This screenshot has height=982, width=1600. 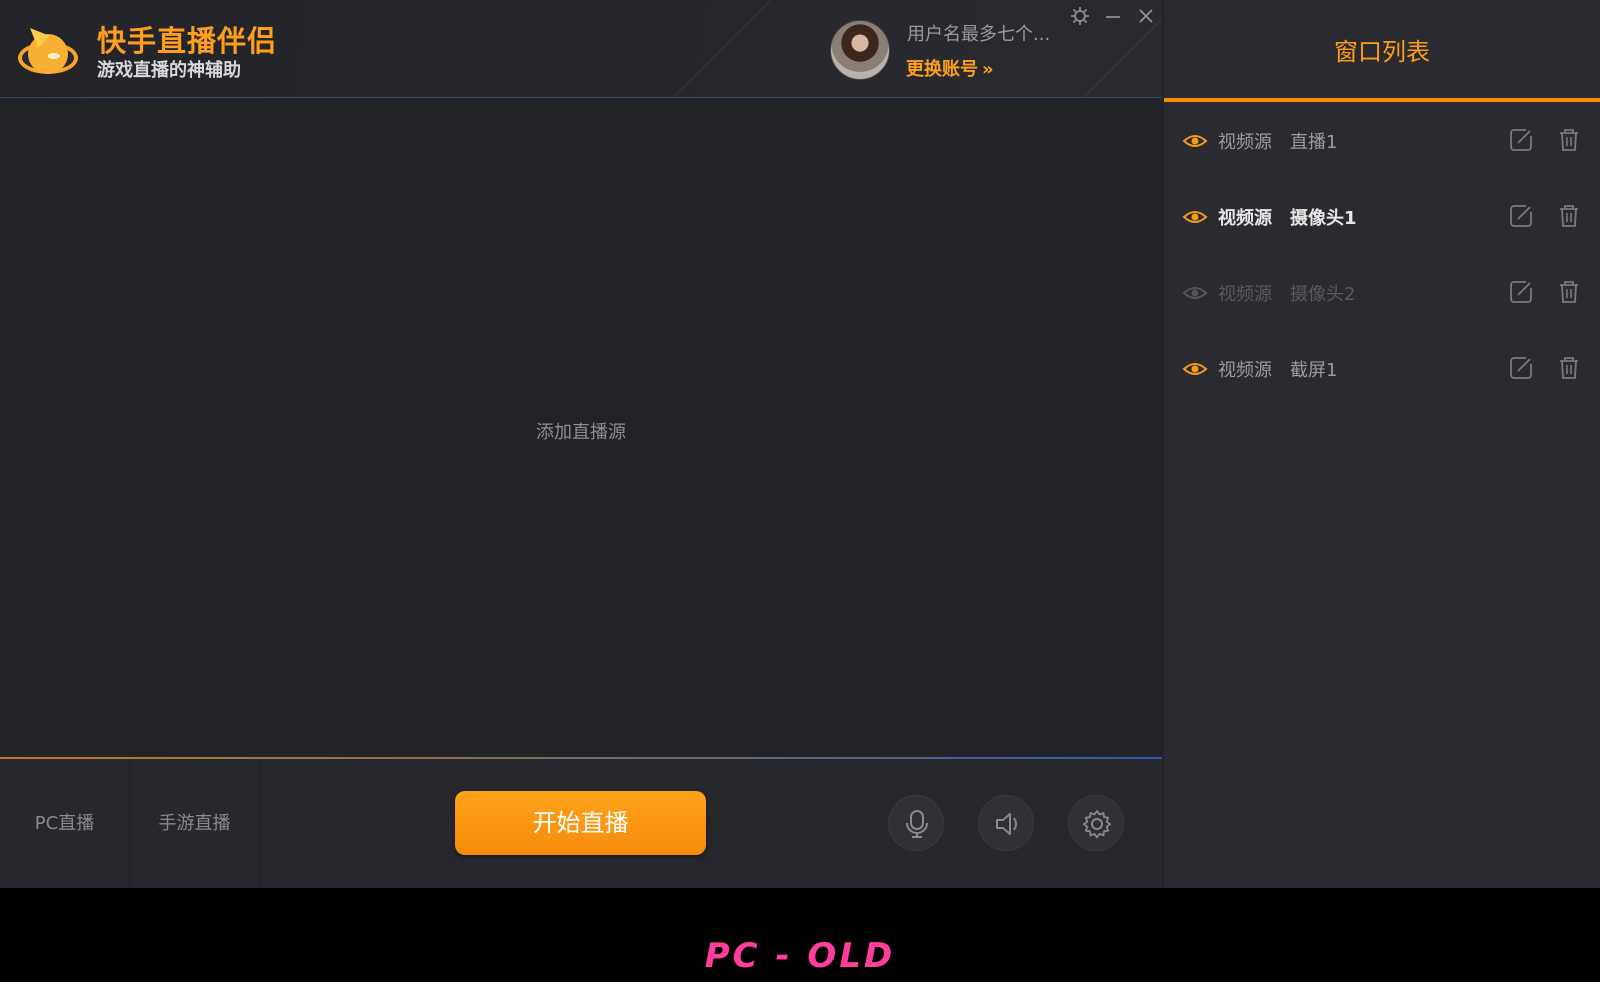 I want to click on microphone-button, so click(x=916, y=823).